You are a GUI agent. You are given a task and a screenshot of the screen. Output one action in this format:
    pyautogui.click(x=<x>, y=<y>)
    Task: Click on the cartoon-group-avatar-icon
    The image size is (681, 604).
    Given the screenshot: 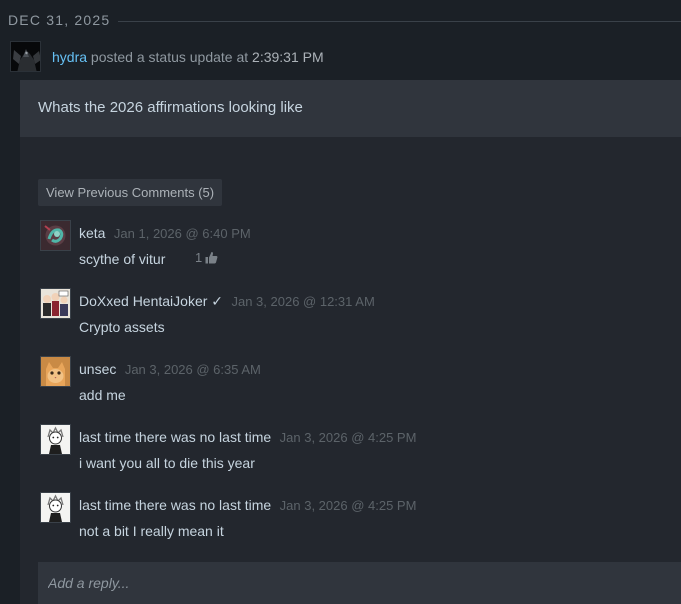 What is the action you would take?
    pyautogui.click(x=55, y=303)
    